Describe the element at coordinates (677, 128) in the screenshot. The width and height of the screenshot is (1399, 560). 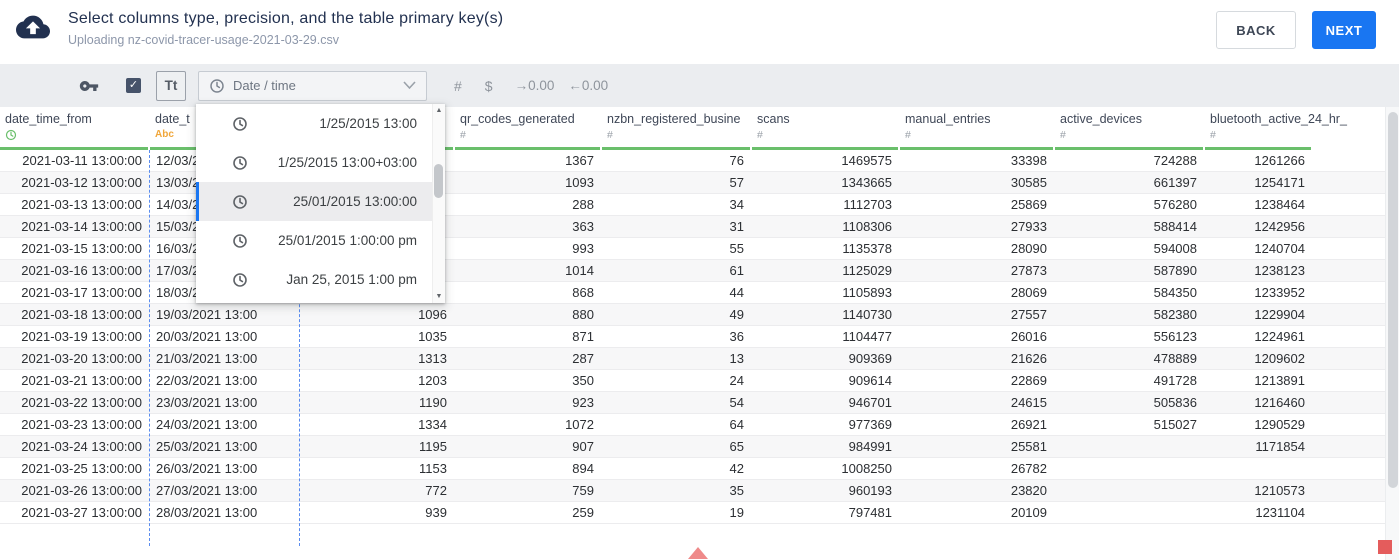
I see `column-header-nzbn_registered_busine: nzbn_registered_busine #` at that location.